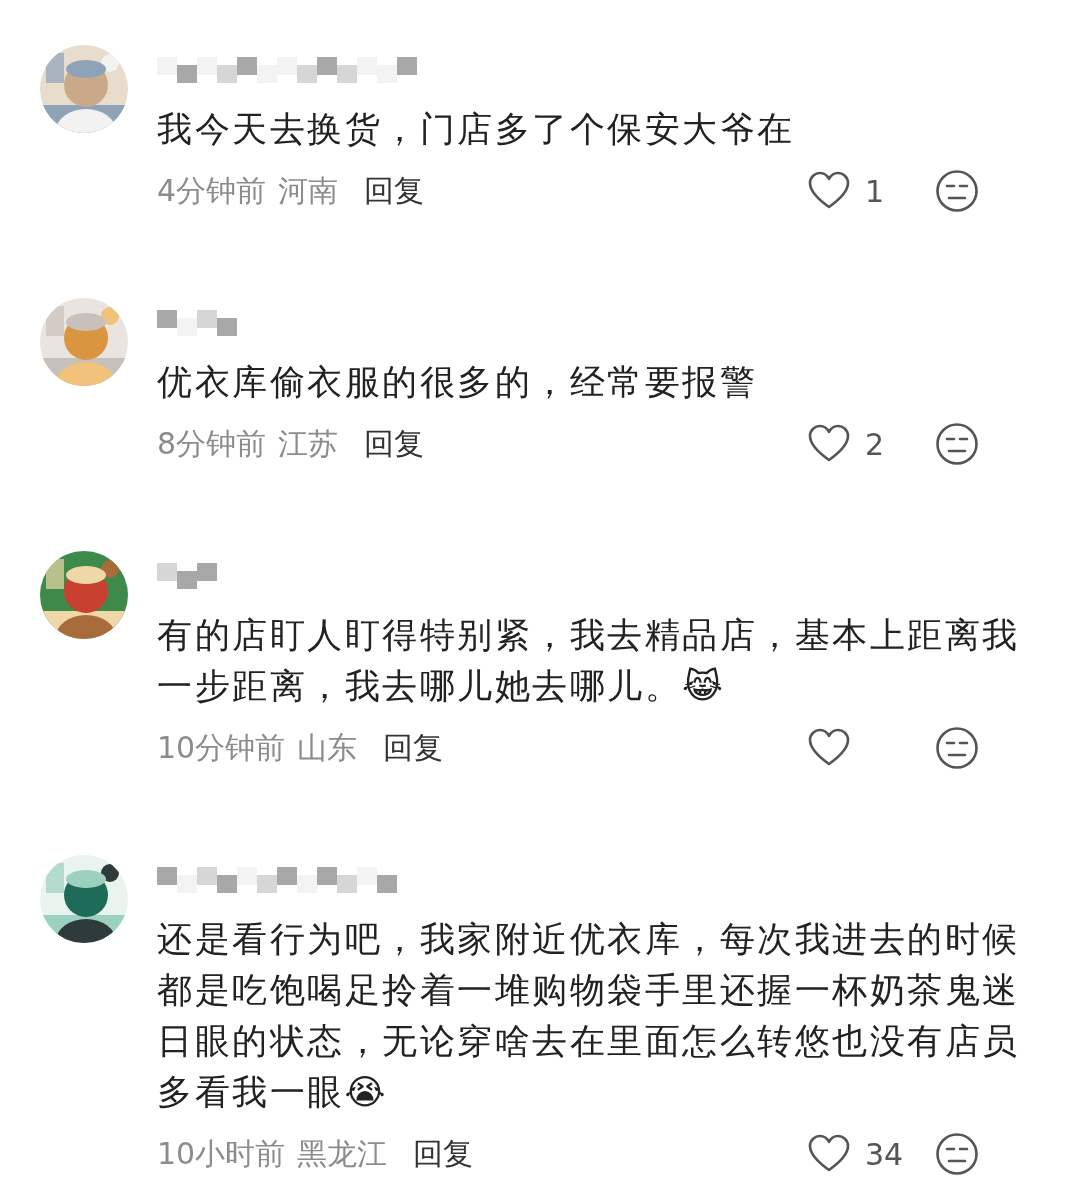  I want to click on comment-location: 山东, so click(327, 747).